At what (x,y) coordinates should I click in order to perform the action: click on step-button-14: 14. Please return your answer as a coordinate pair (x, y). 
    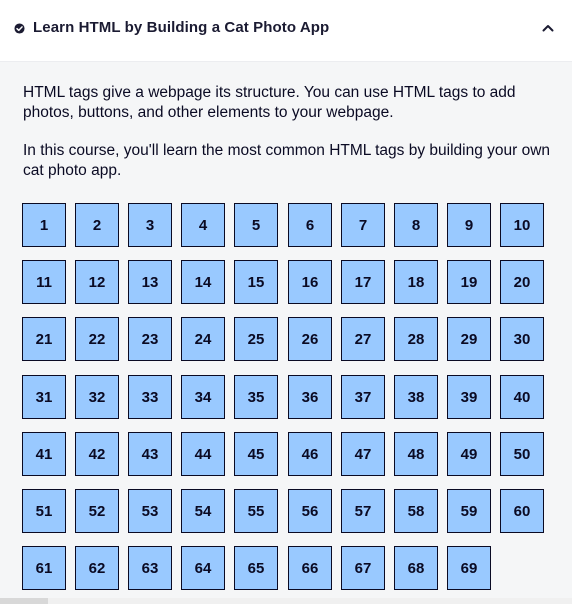
    Looking at the image, I should click on (203, 282).